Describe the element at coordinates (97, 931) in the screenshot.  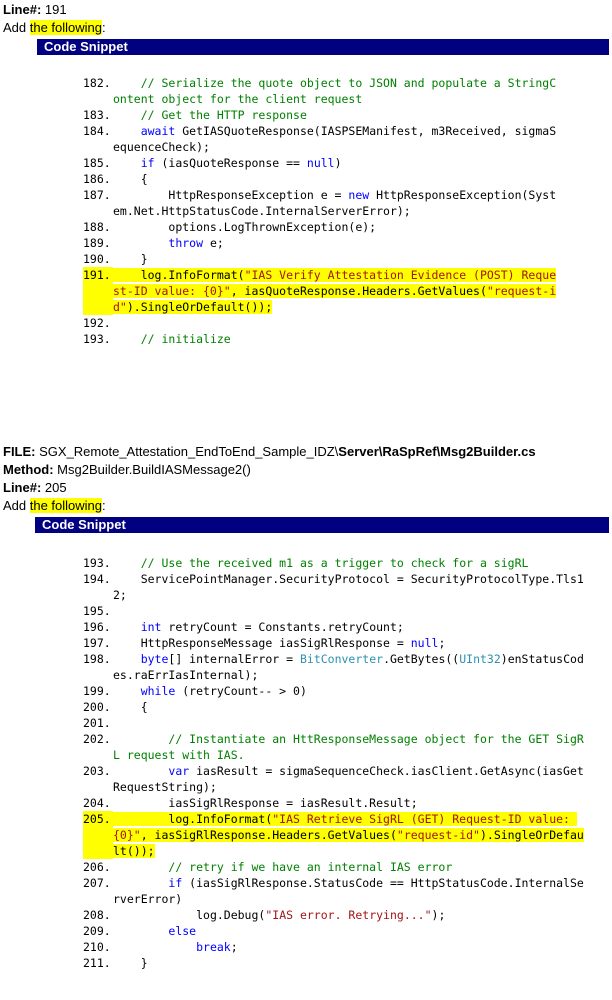
I see `line-number: 209.` at that location.